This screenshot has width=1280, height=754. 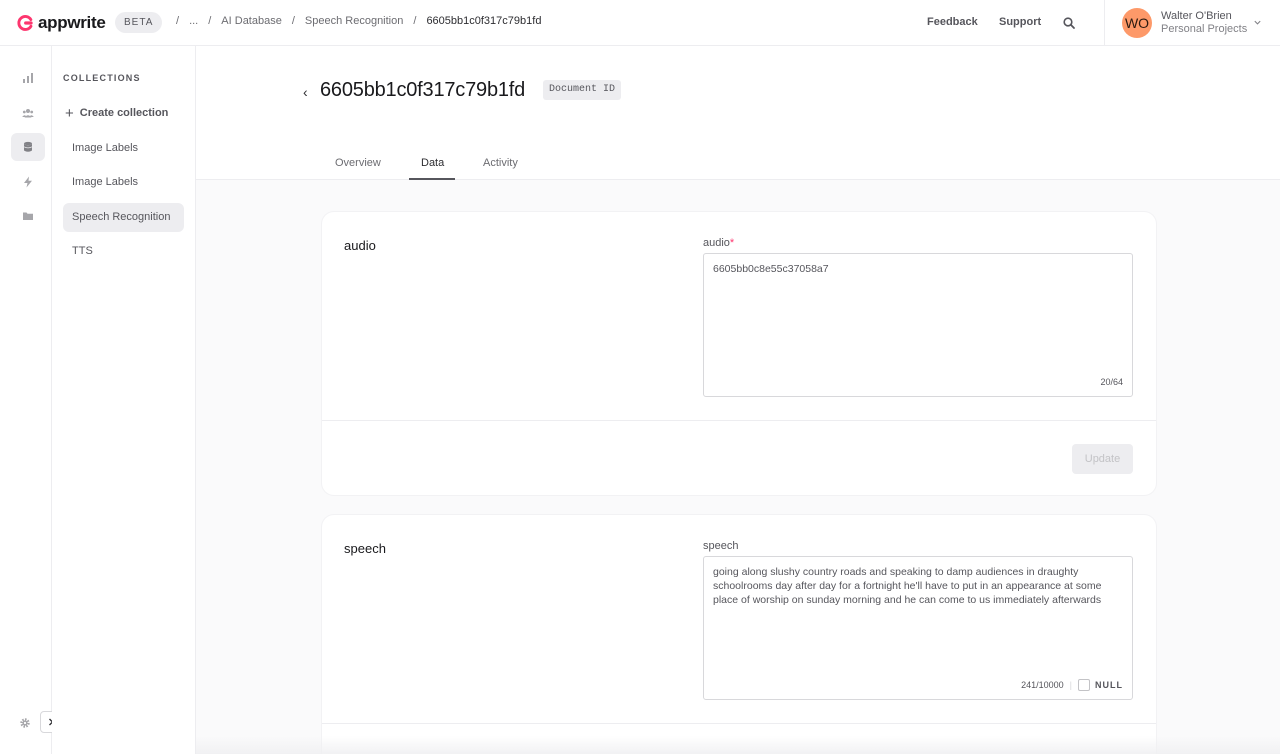 What do you see at coordinates (952, 22) in the screenshot?
I see `feedback-link: Feedback` at bounding box center [952, 22].